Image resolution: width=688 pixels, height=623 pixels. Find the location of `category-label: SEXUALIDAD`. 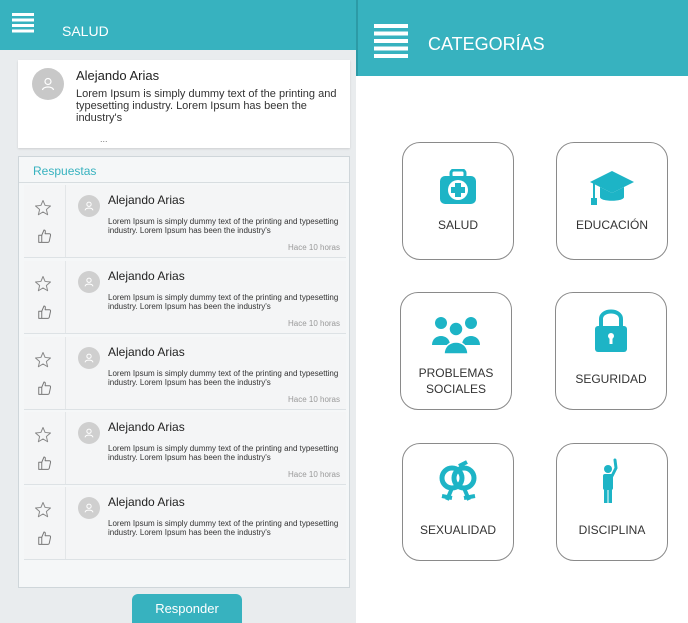

category-label: SEXUALIDAD is located at coordinates (458, 530).